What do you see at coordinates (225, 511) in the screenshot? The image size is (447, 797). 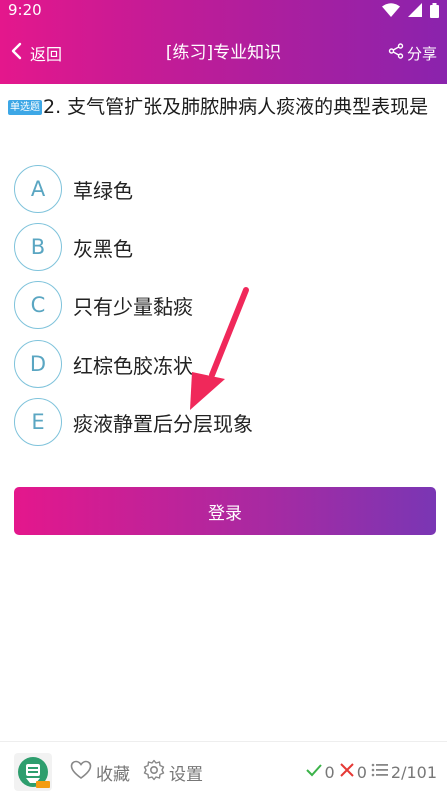 I see `login-button: 登录` at bounding box center [225, 511].